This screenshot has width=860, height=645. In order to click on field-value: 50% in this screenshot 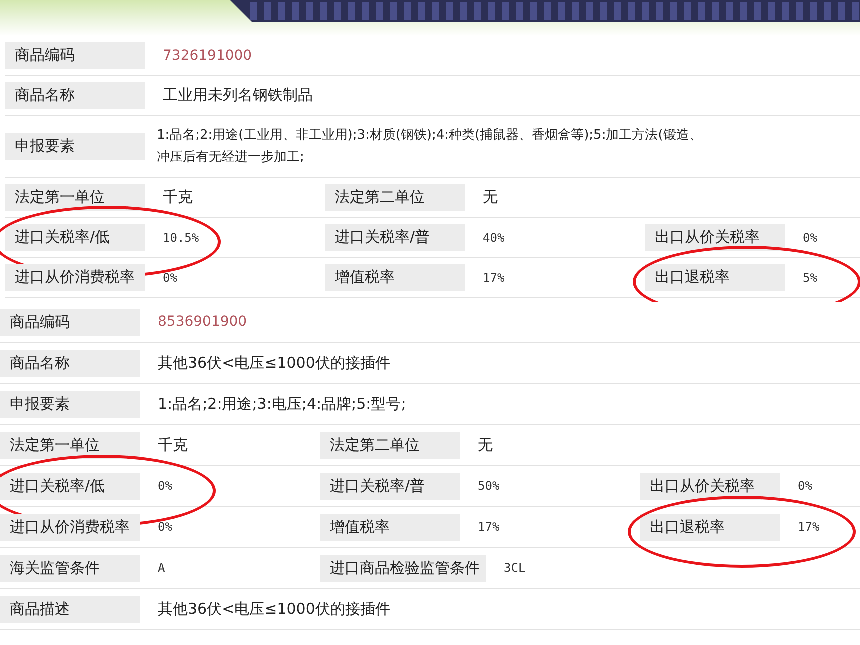, I will do `click(489, 486)`.